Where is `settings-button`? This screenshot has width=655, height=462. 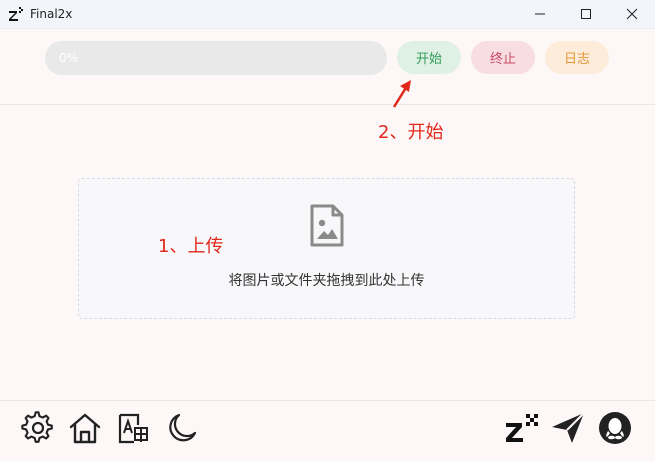 settings-button is located at coordinates (38, 428).